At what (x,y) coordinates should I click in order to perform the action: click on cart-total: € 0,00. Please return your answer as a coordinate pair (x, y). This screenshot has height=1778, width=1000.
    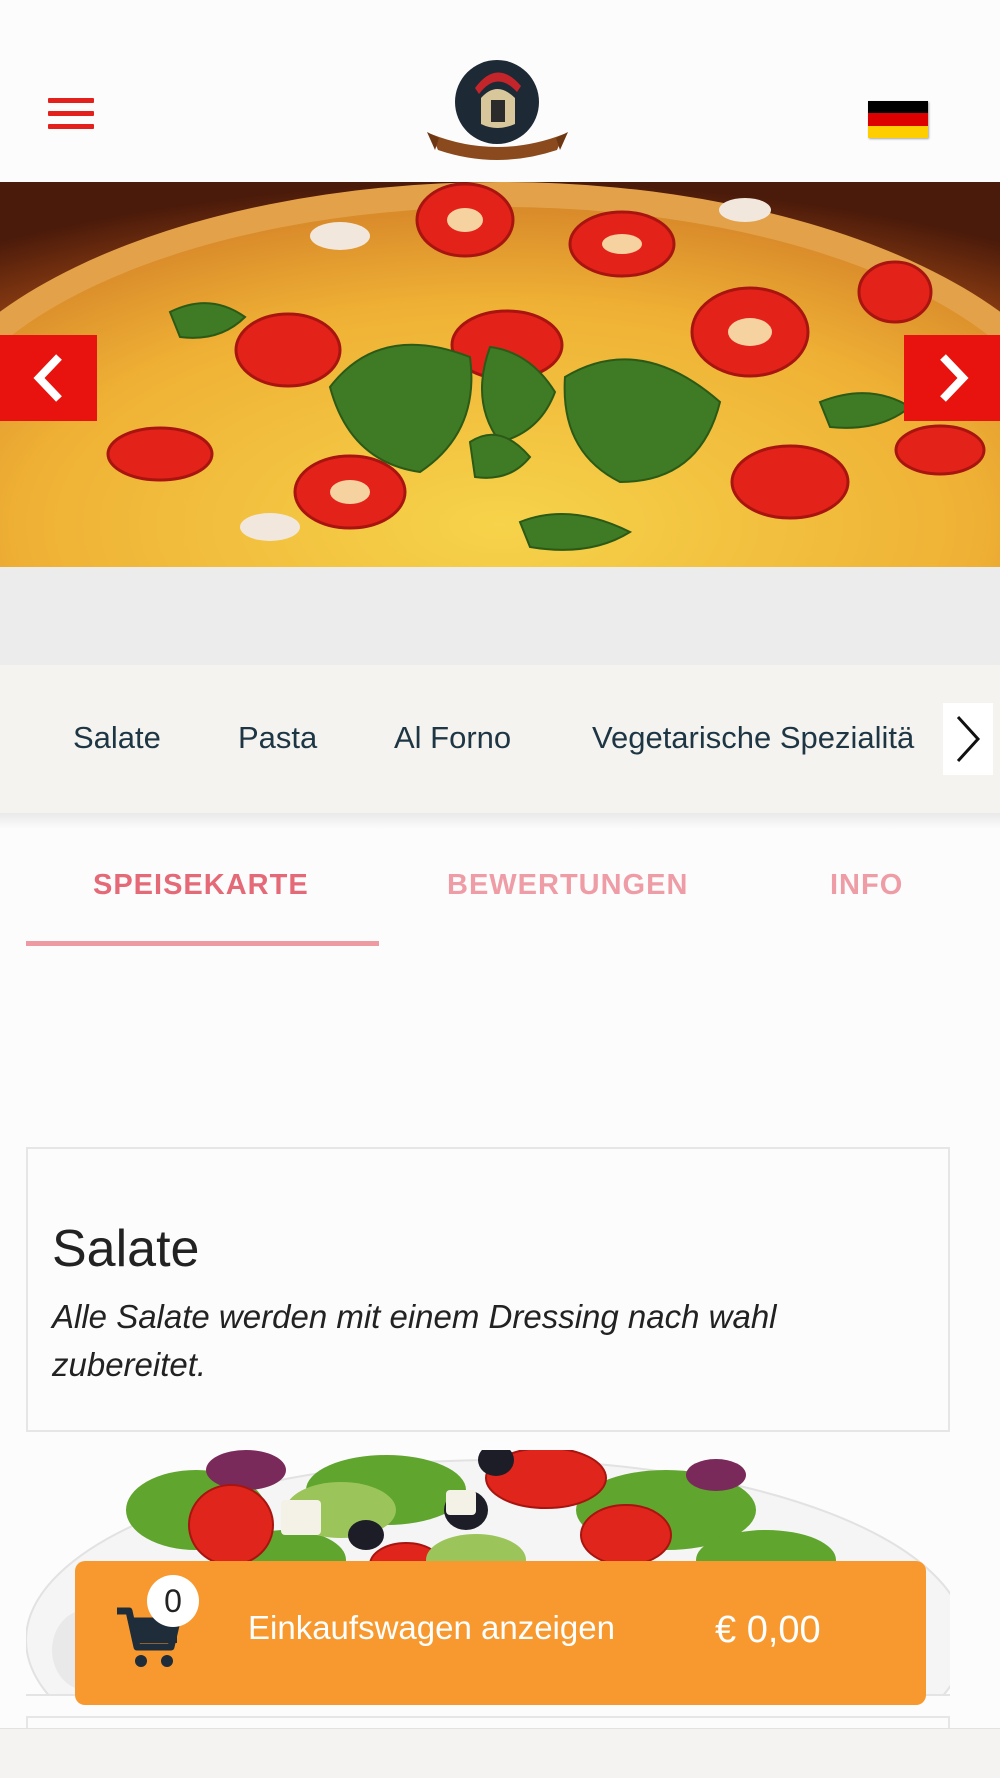
    Looking at the image, I should click on (768, 1630).